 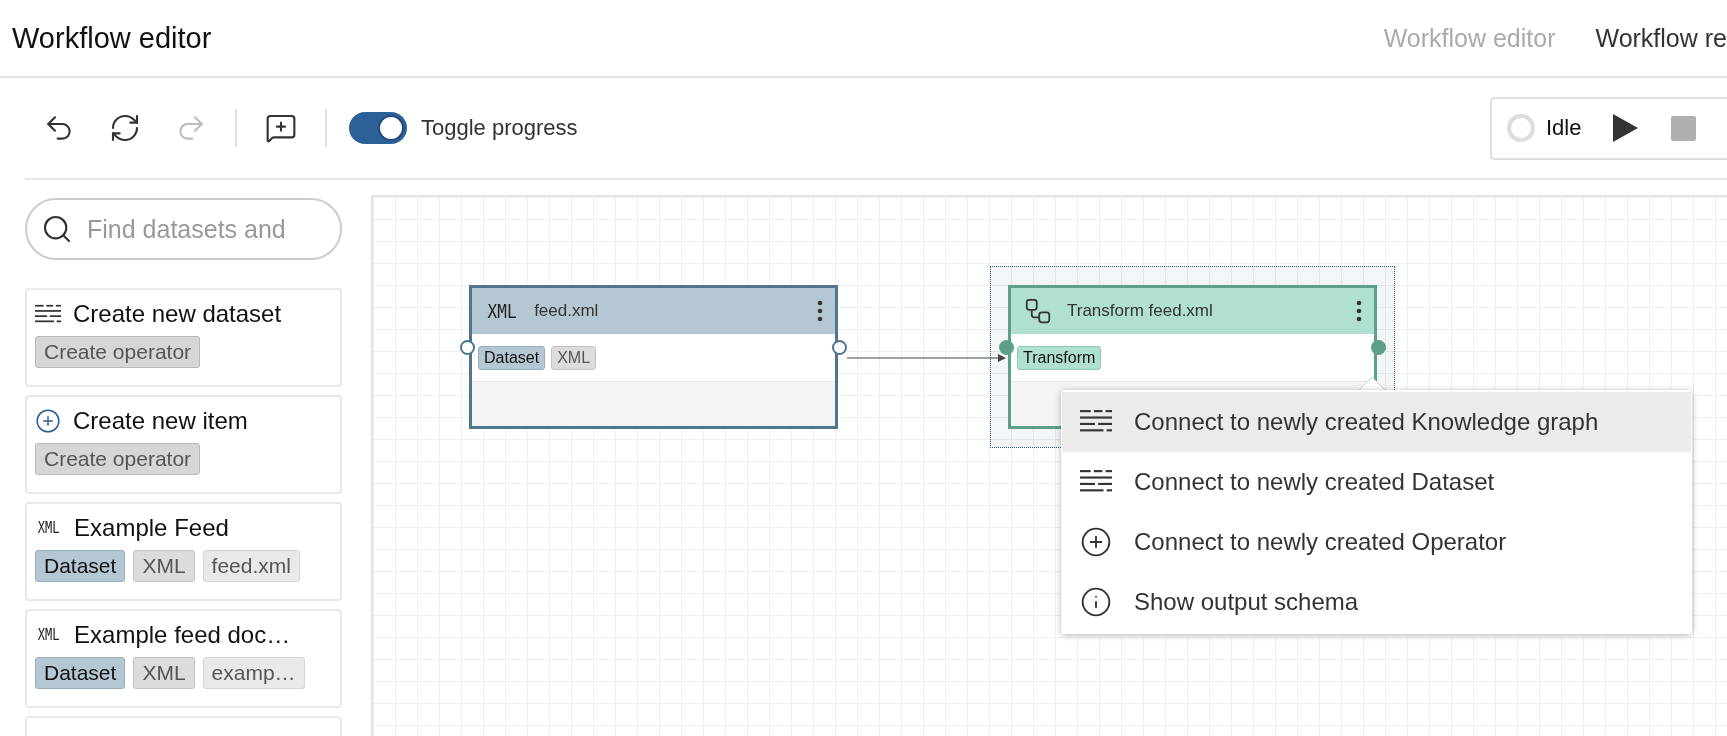 I want to click on progress-toggle, so click(x=378, y=128).